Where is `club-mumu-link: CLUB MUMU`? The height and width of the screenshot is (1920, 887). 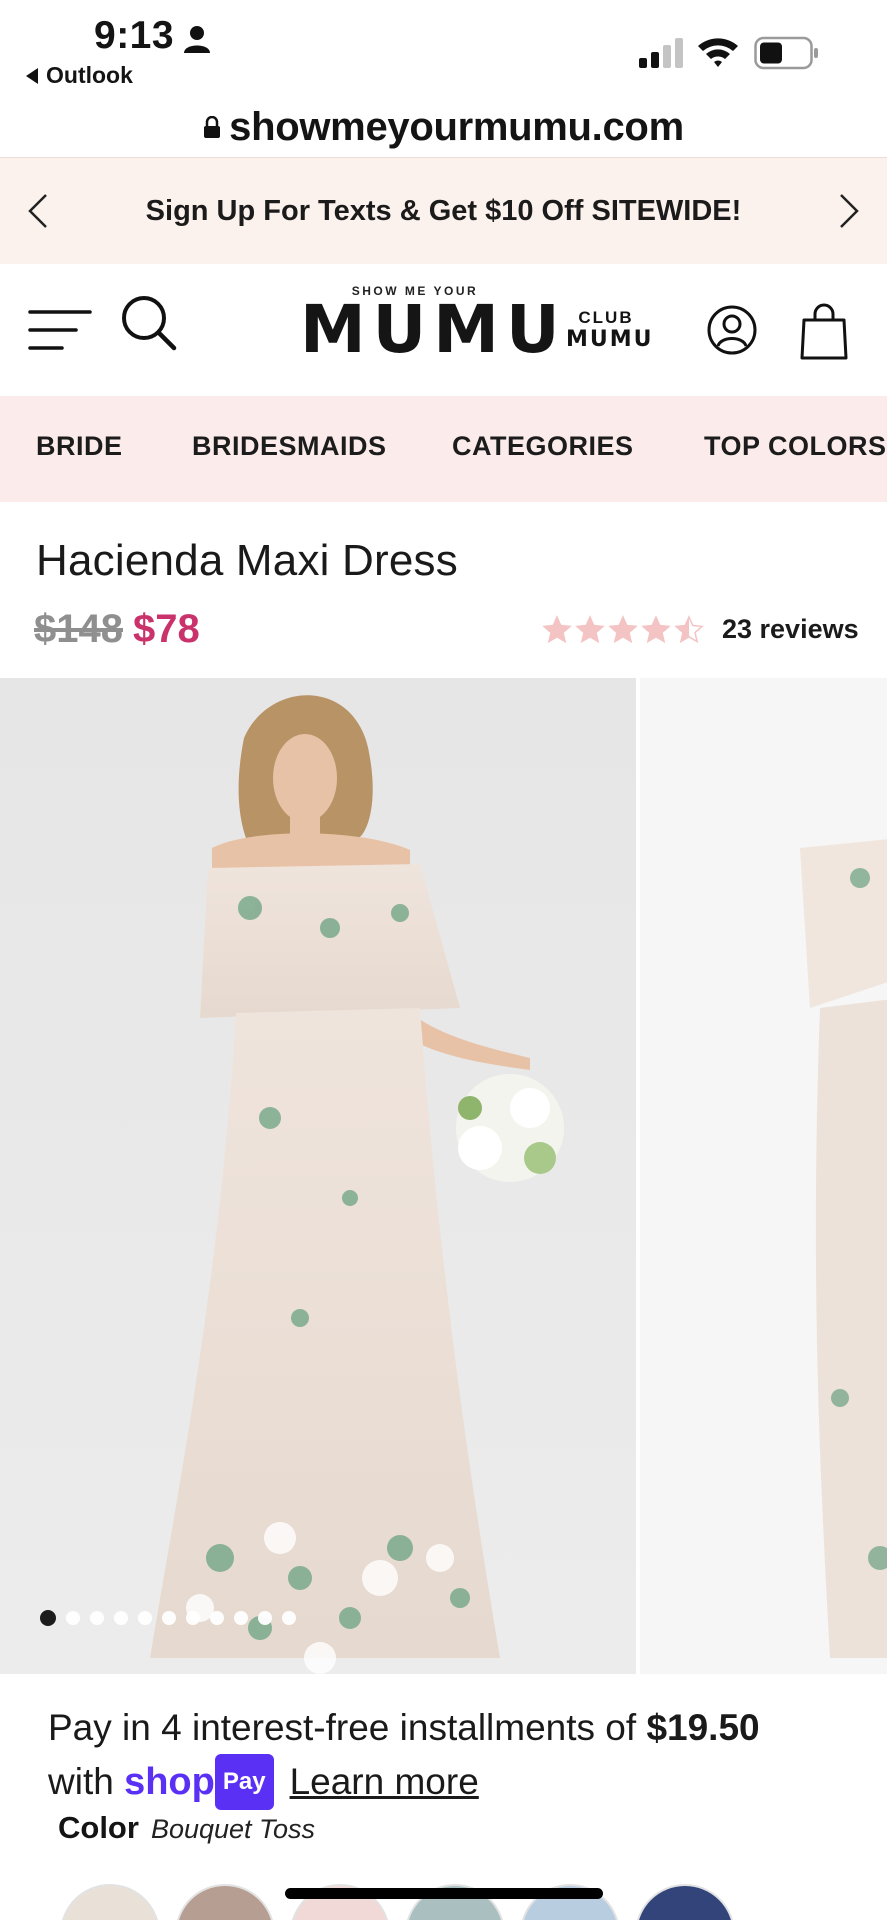
club-mumu-link: CLUB MUMU is located at coordinates (610, 330).